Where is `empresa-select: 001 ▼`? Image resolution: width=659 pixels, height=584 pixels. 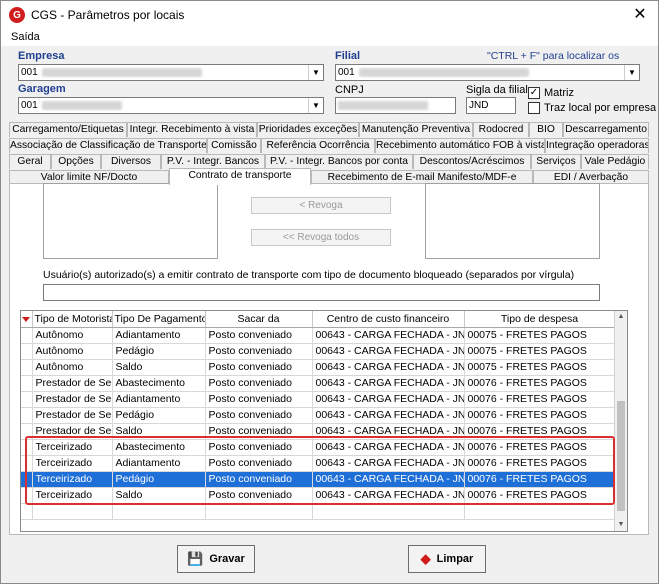 empresa-select: 001 ▼ is located at coordinates (171, 72).